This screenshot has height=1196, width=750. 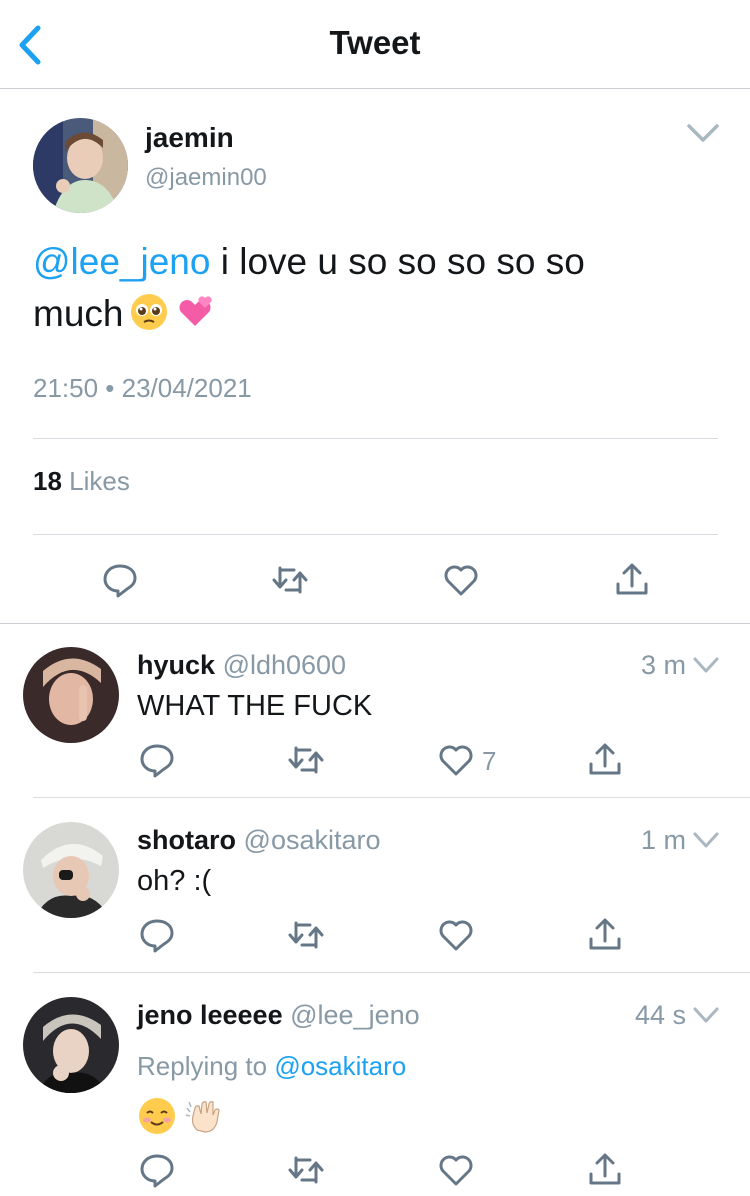 What do you see at coordinates (202, 1066) in the screenshot?
I see `replying-to-label: Replying to` at bounding box center [202, 1066].